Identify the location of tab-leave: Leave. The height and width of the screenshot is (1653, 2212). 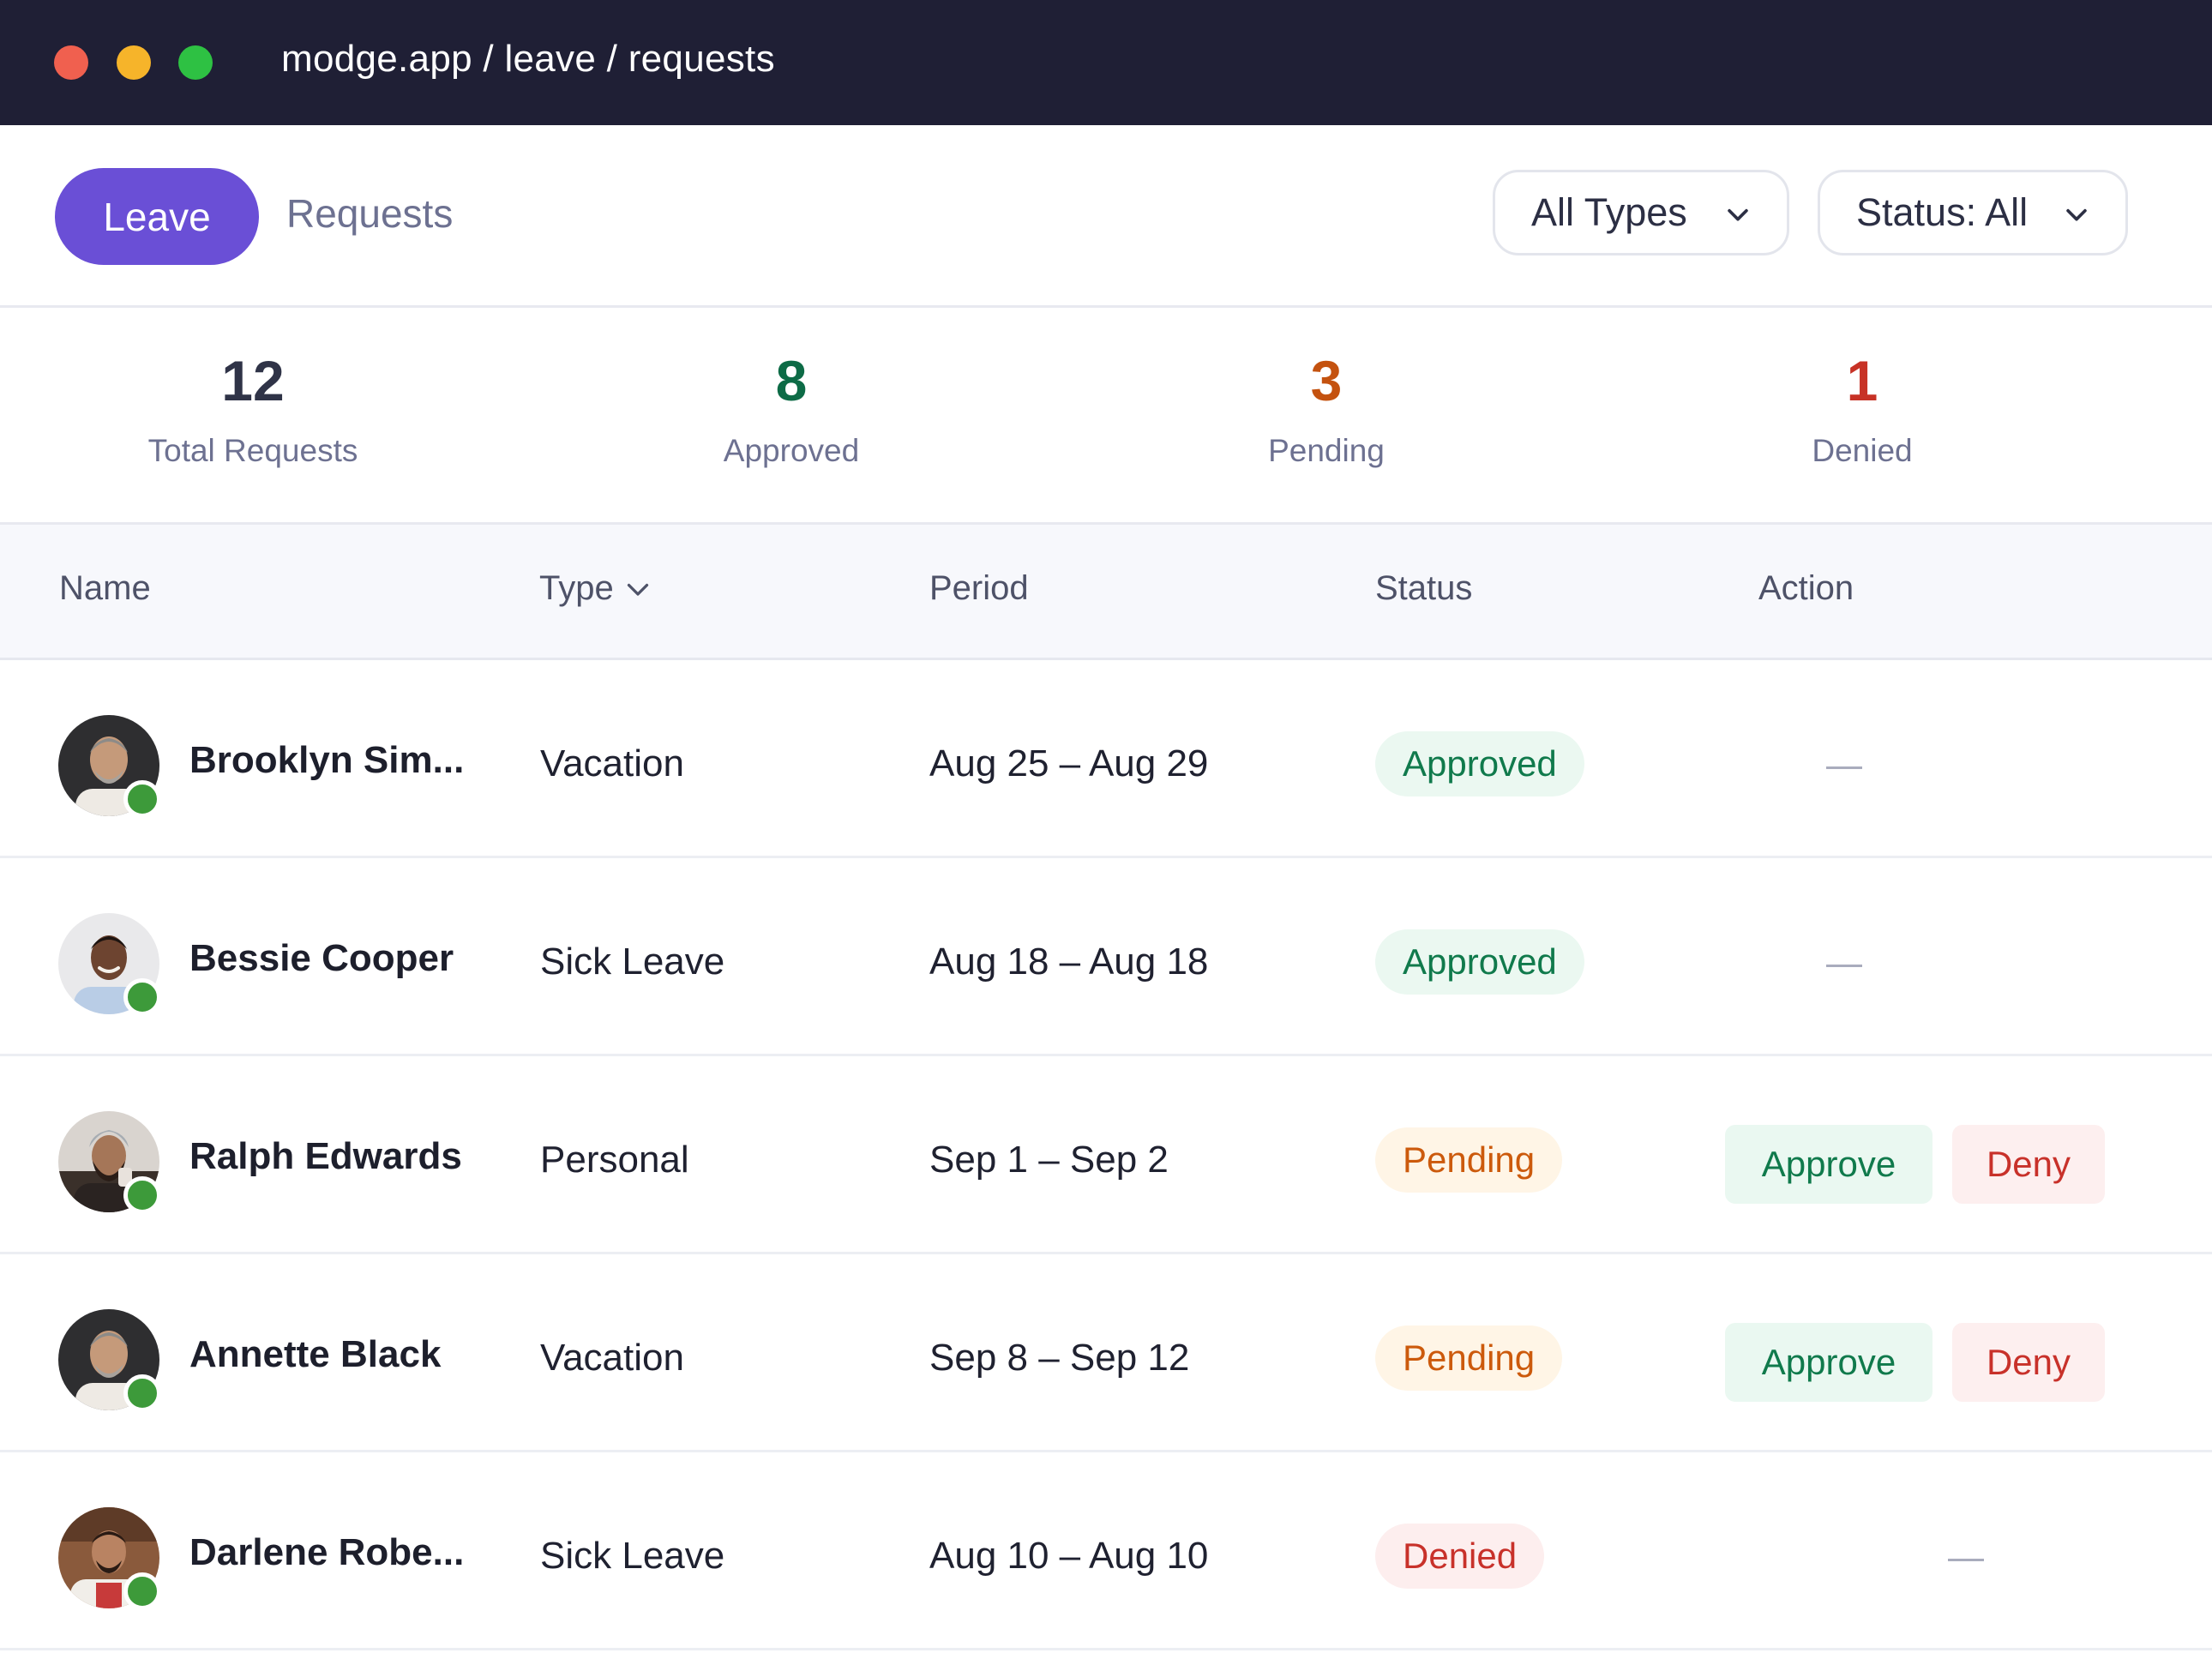
(157, 216).